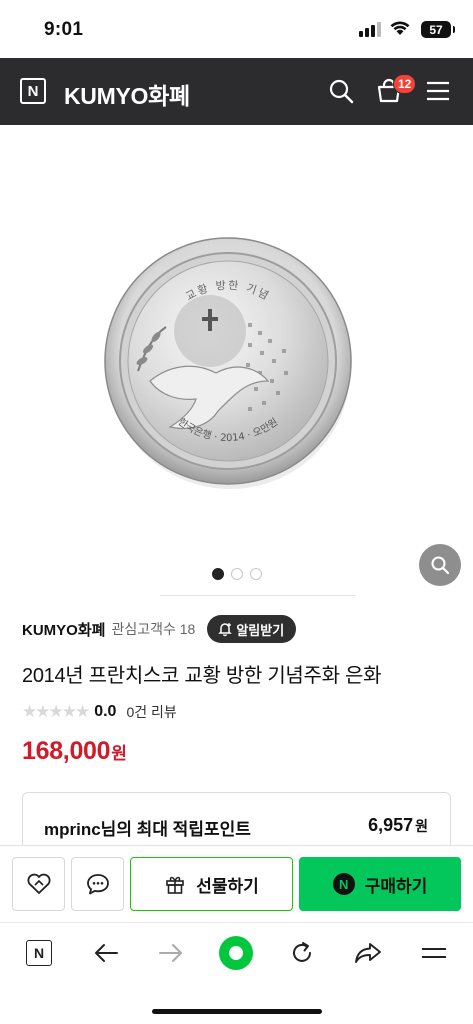 Image resolution: width=473 pixels, height=1024 pixels. What do you see at coordinates (236, 29) in the screenshot?
I see `status-bar: 9:01 57` at bounding box center [236, 29].